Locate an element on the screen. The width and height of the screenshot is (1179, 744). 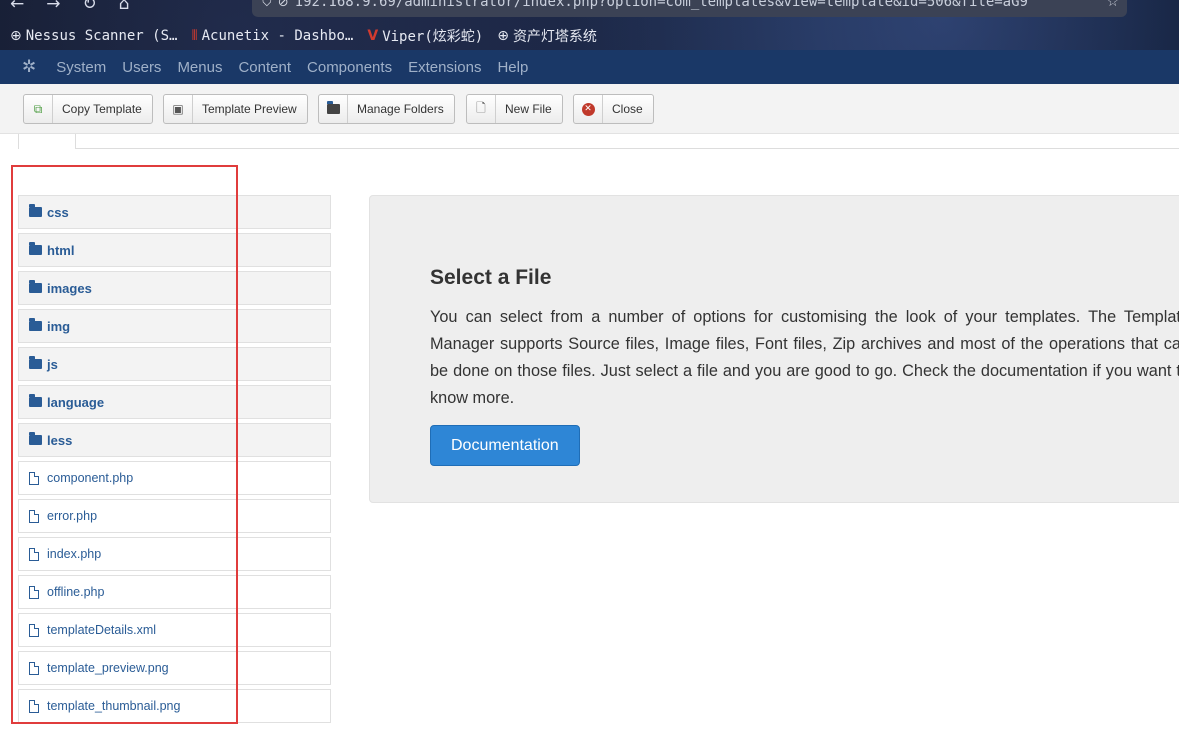
folder-css: css is located at coordinates (174, 212).